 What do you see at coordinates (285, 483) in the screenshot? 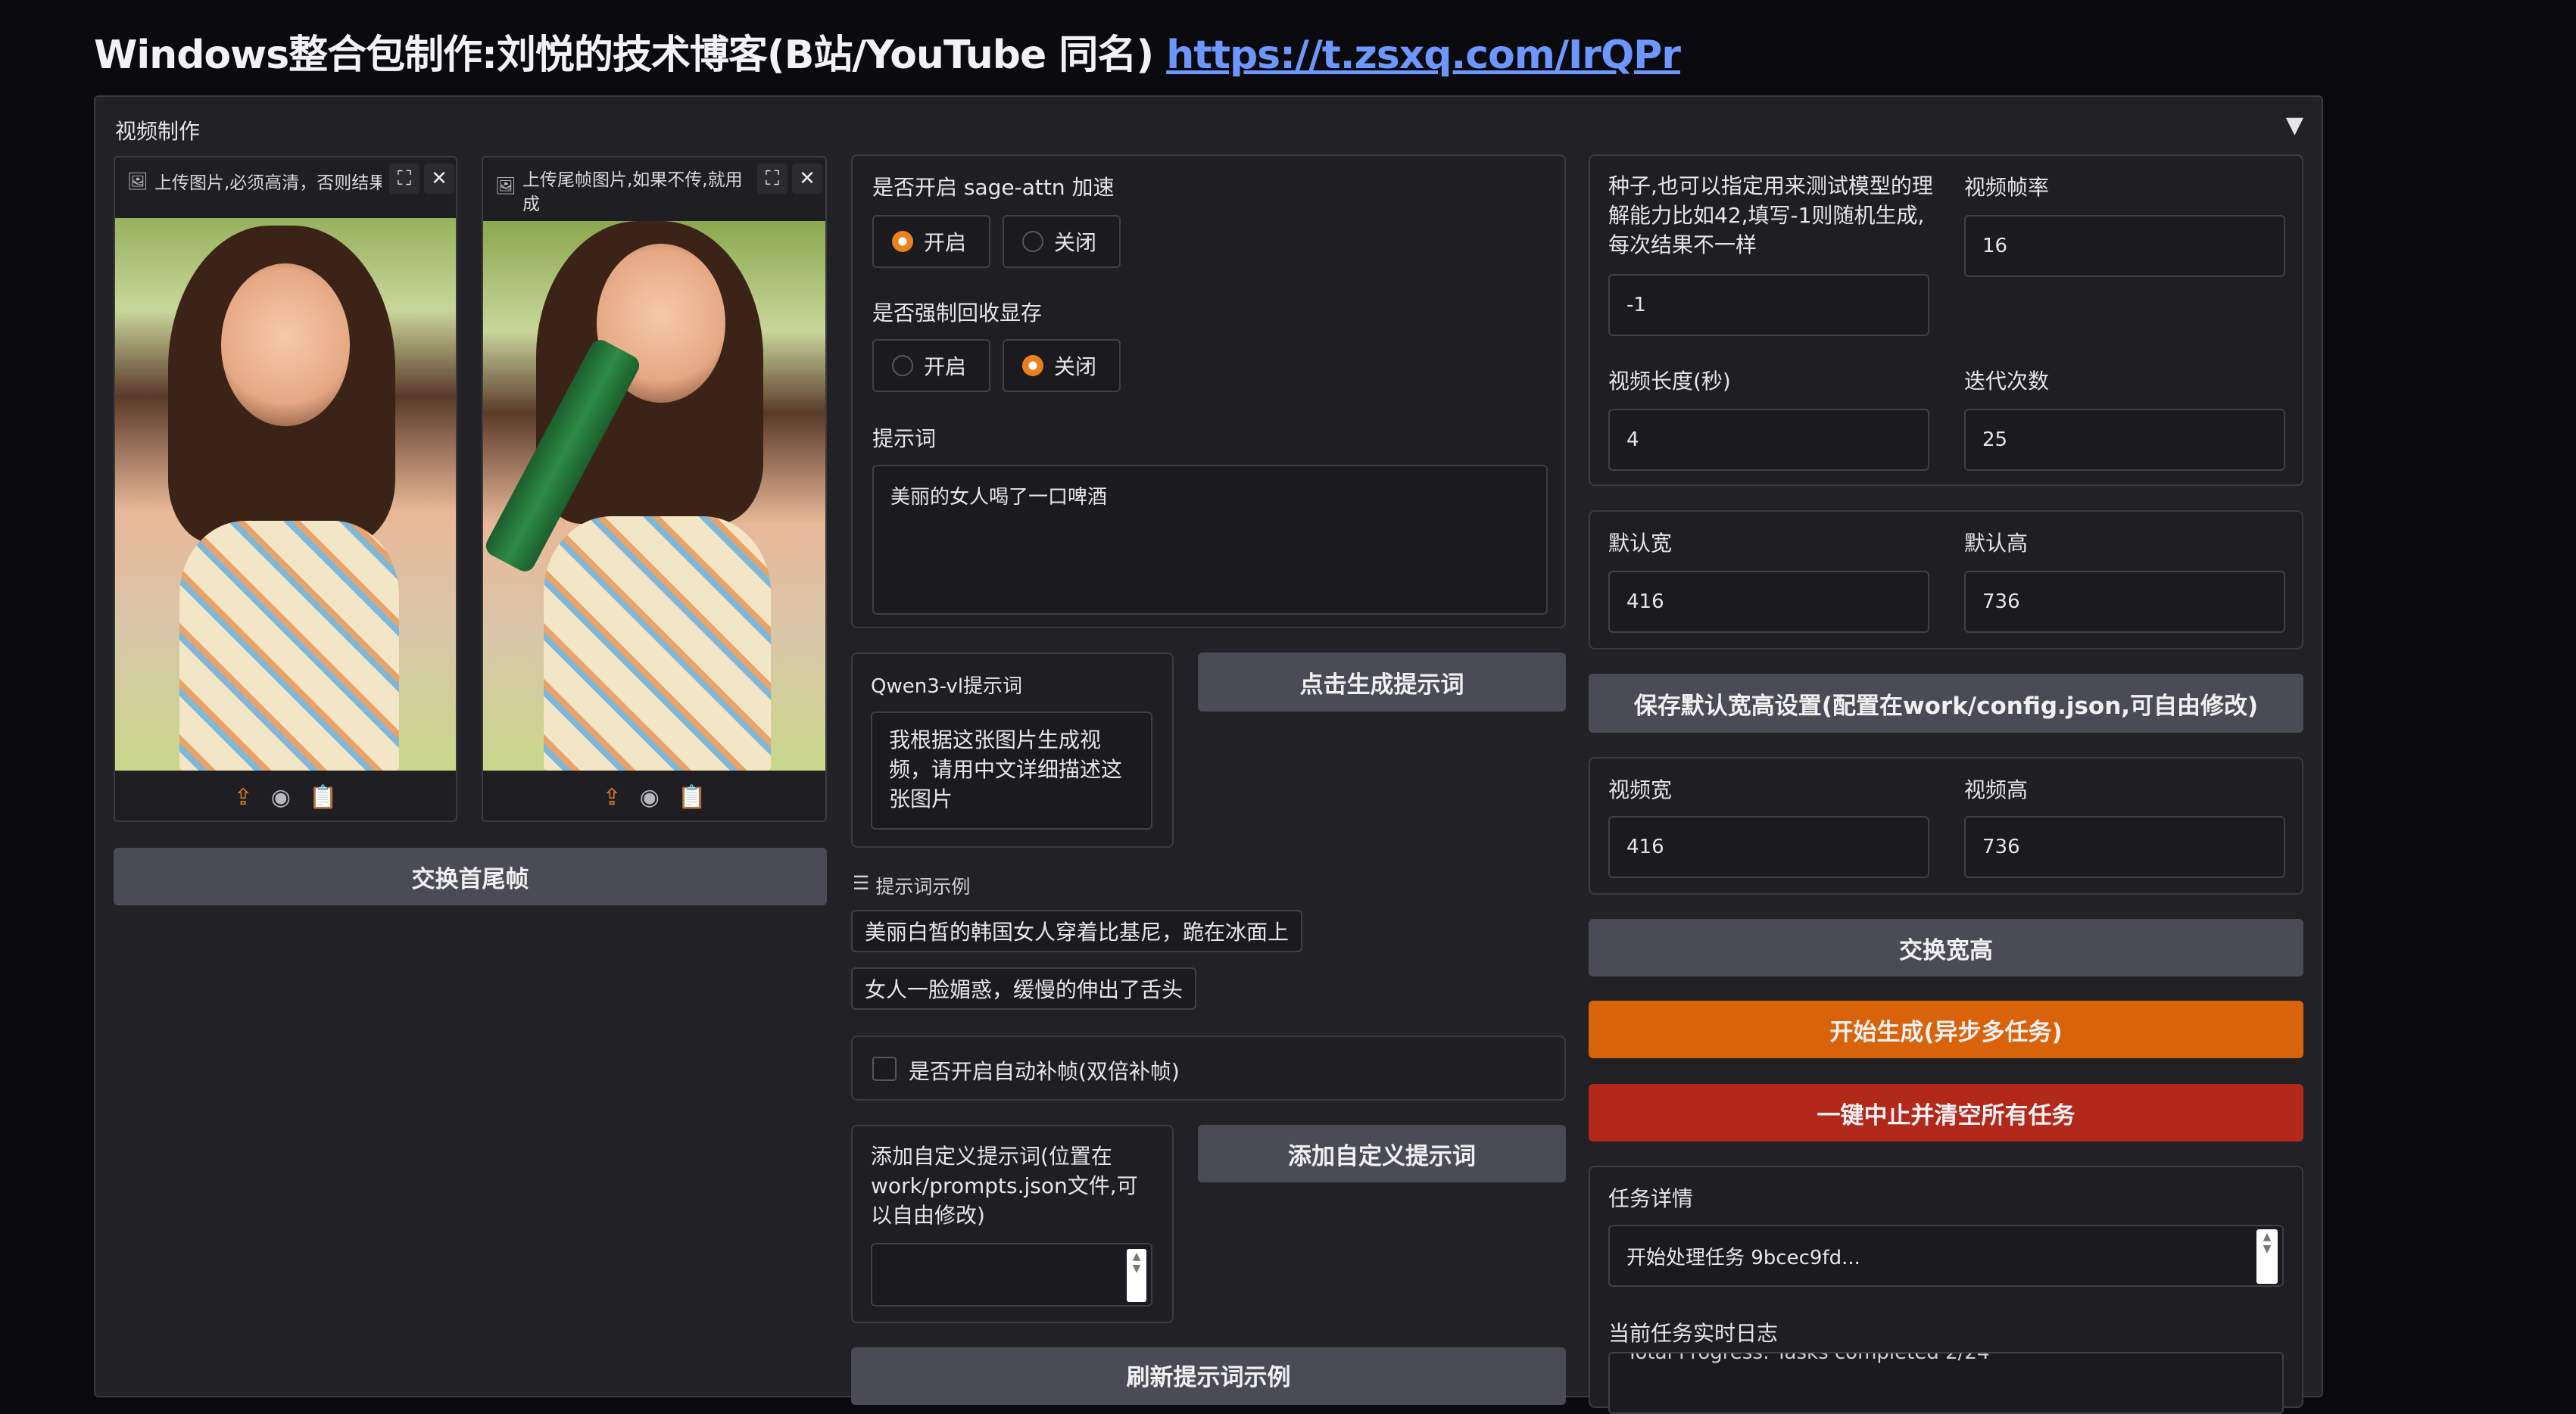
I see `first-frame-image` at bounding box center [285, 483].